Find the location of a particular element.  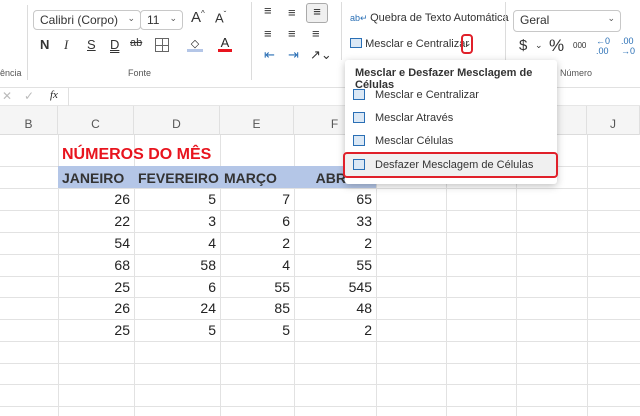

highlight-outline is located at coordinates (450, 165).